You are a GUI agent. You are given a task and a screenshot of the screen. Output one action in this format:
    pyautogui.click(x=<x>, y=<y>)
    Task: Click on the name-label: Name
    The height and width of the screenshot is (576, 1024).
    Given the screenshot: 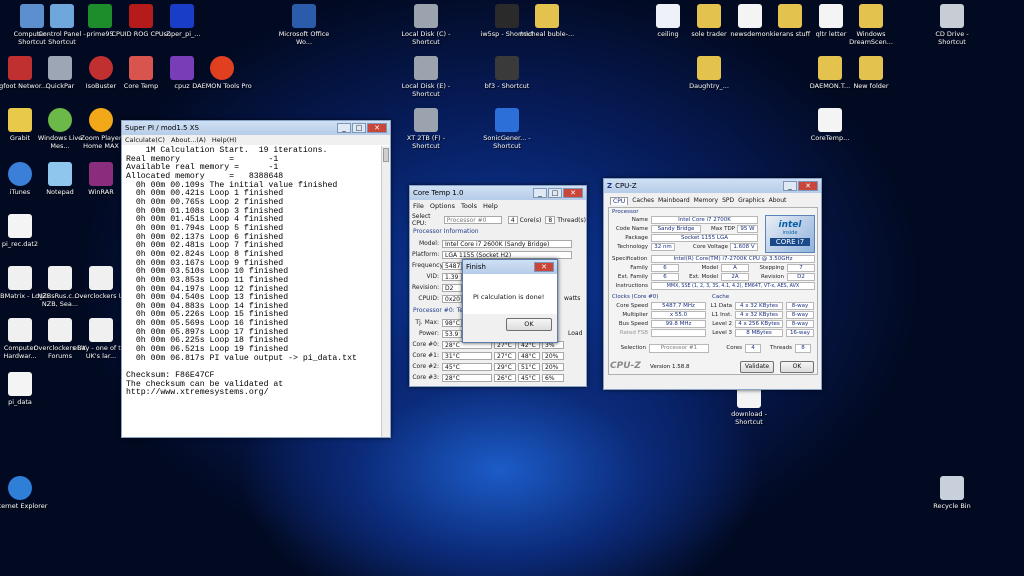 What is the action you would take?
    pyautogui.click(x=639, y=220)
    